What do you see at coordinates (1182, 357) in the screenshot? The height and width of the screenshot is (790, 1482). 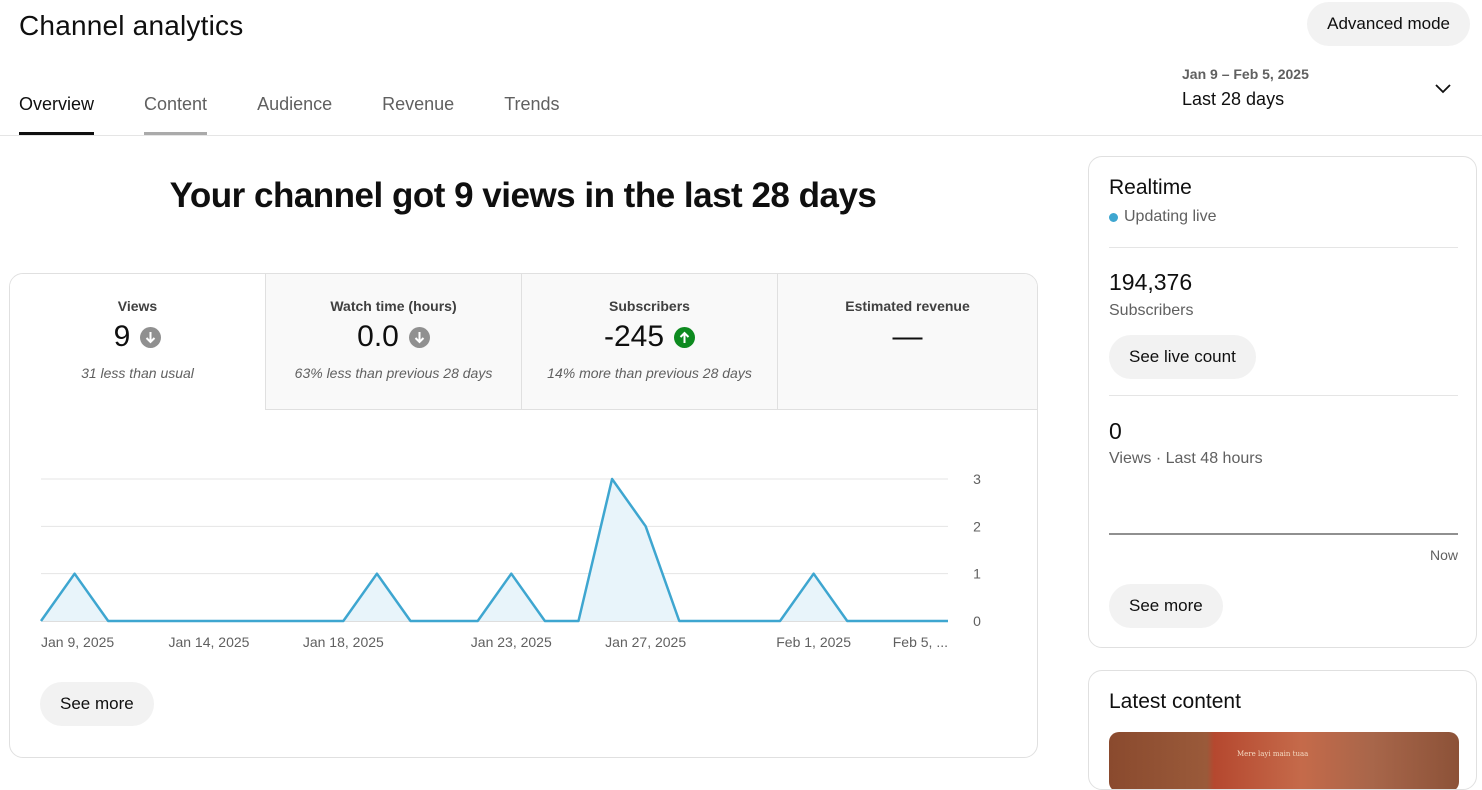 I see `see-live-count-button: See live count` at bounding box center [1182, 357].